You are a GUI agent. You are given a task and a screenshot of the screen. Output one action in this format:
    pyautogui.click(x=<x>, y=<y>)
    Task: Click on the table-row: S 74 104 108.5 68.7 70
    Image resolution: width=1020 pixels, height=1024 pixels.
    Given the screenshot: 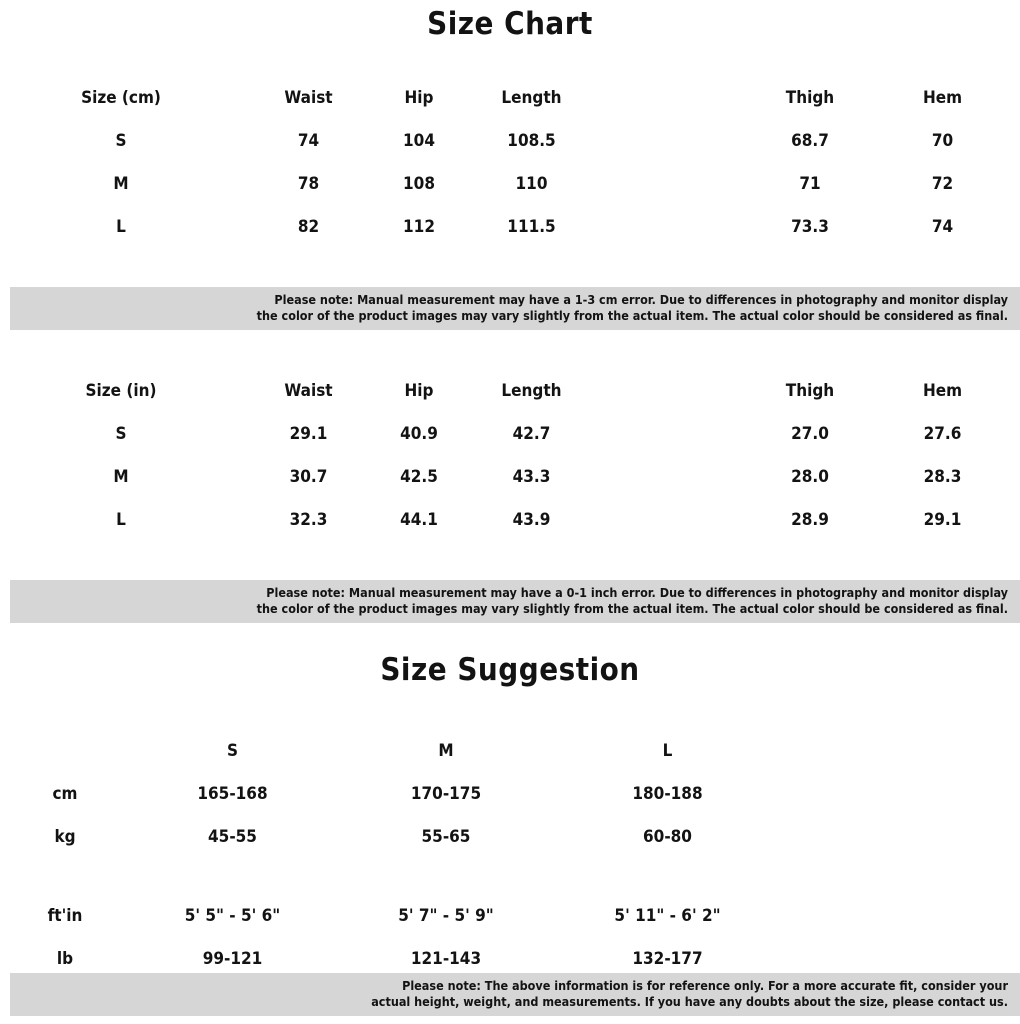 What is the action you would take?
    pyautogui.click(x=510, y=140)
    